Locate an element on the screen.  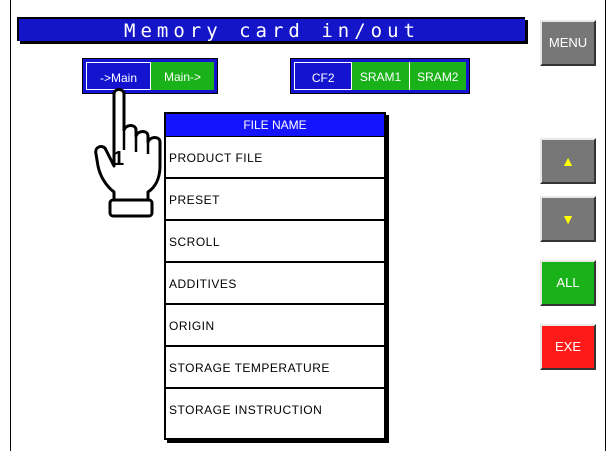
file-item-origin: ORIGIN is located at coordinates (275, 326).